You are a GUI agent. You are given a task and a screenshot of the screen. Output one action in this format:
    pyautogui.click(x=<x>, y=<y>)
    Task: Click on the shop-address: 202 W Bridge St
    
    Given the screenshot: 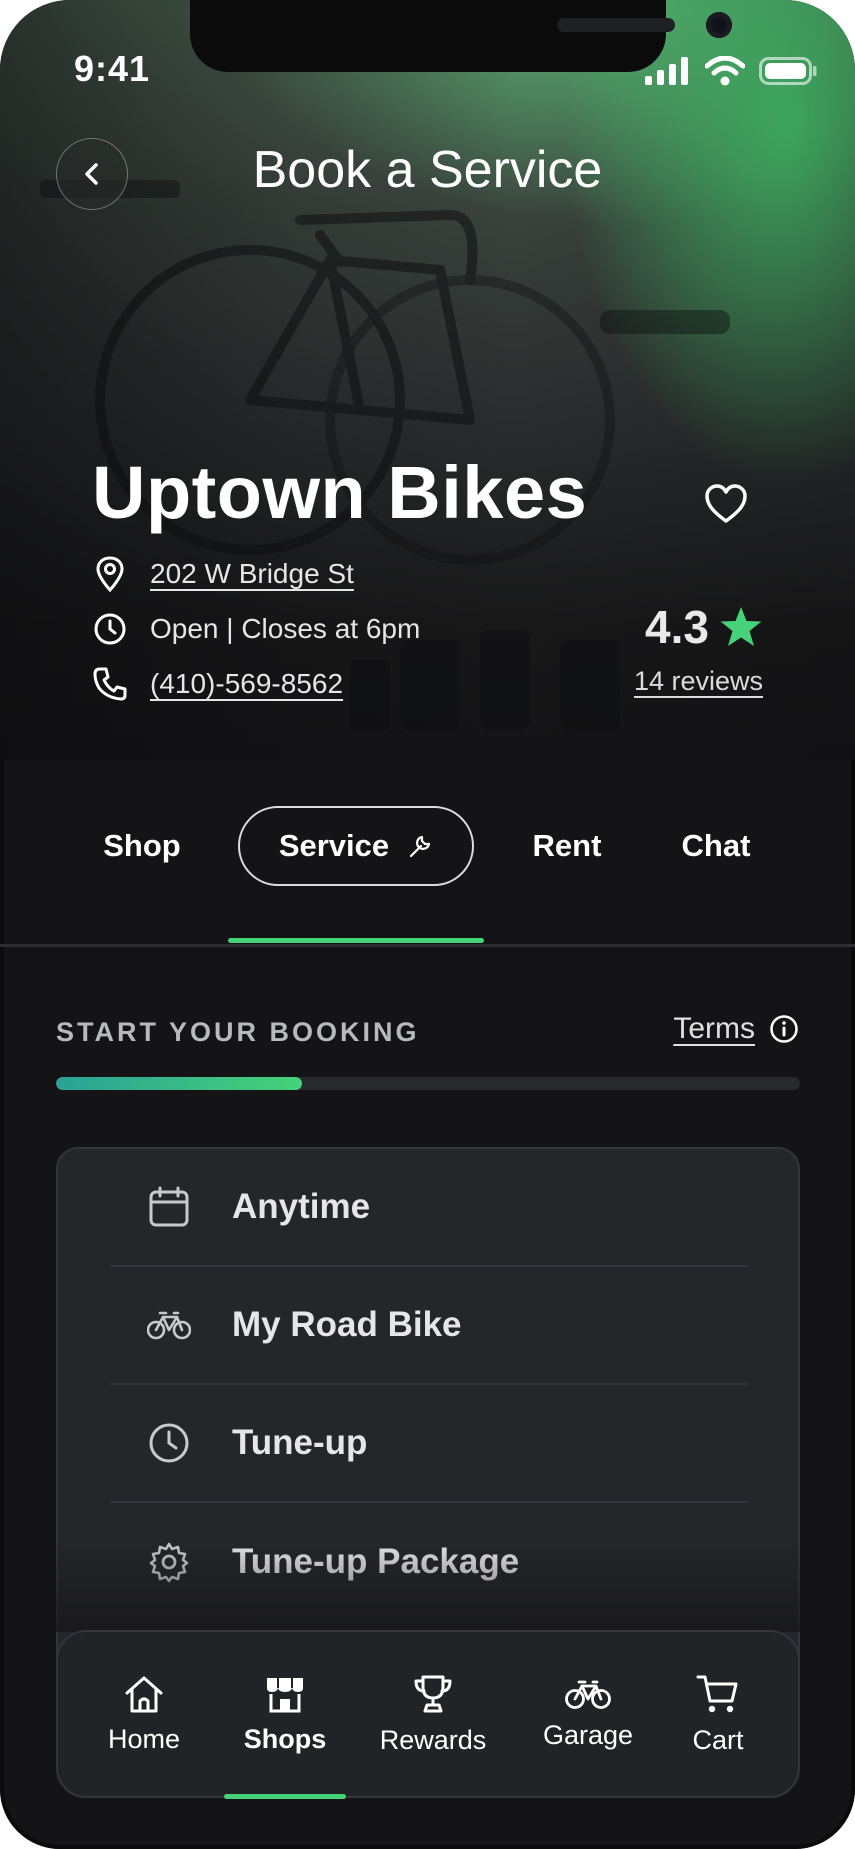 What is the action you would take?
    pyautogui.click(x=252, y=574)
    